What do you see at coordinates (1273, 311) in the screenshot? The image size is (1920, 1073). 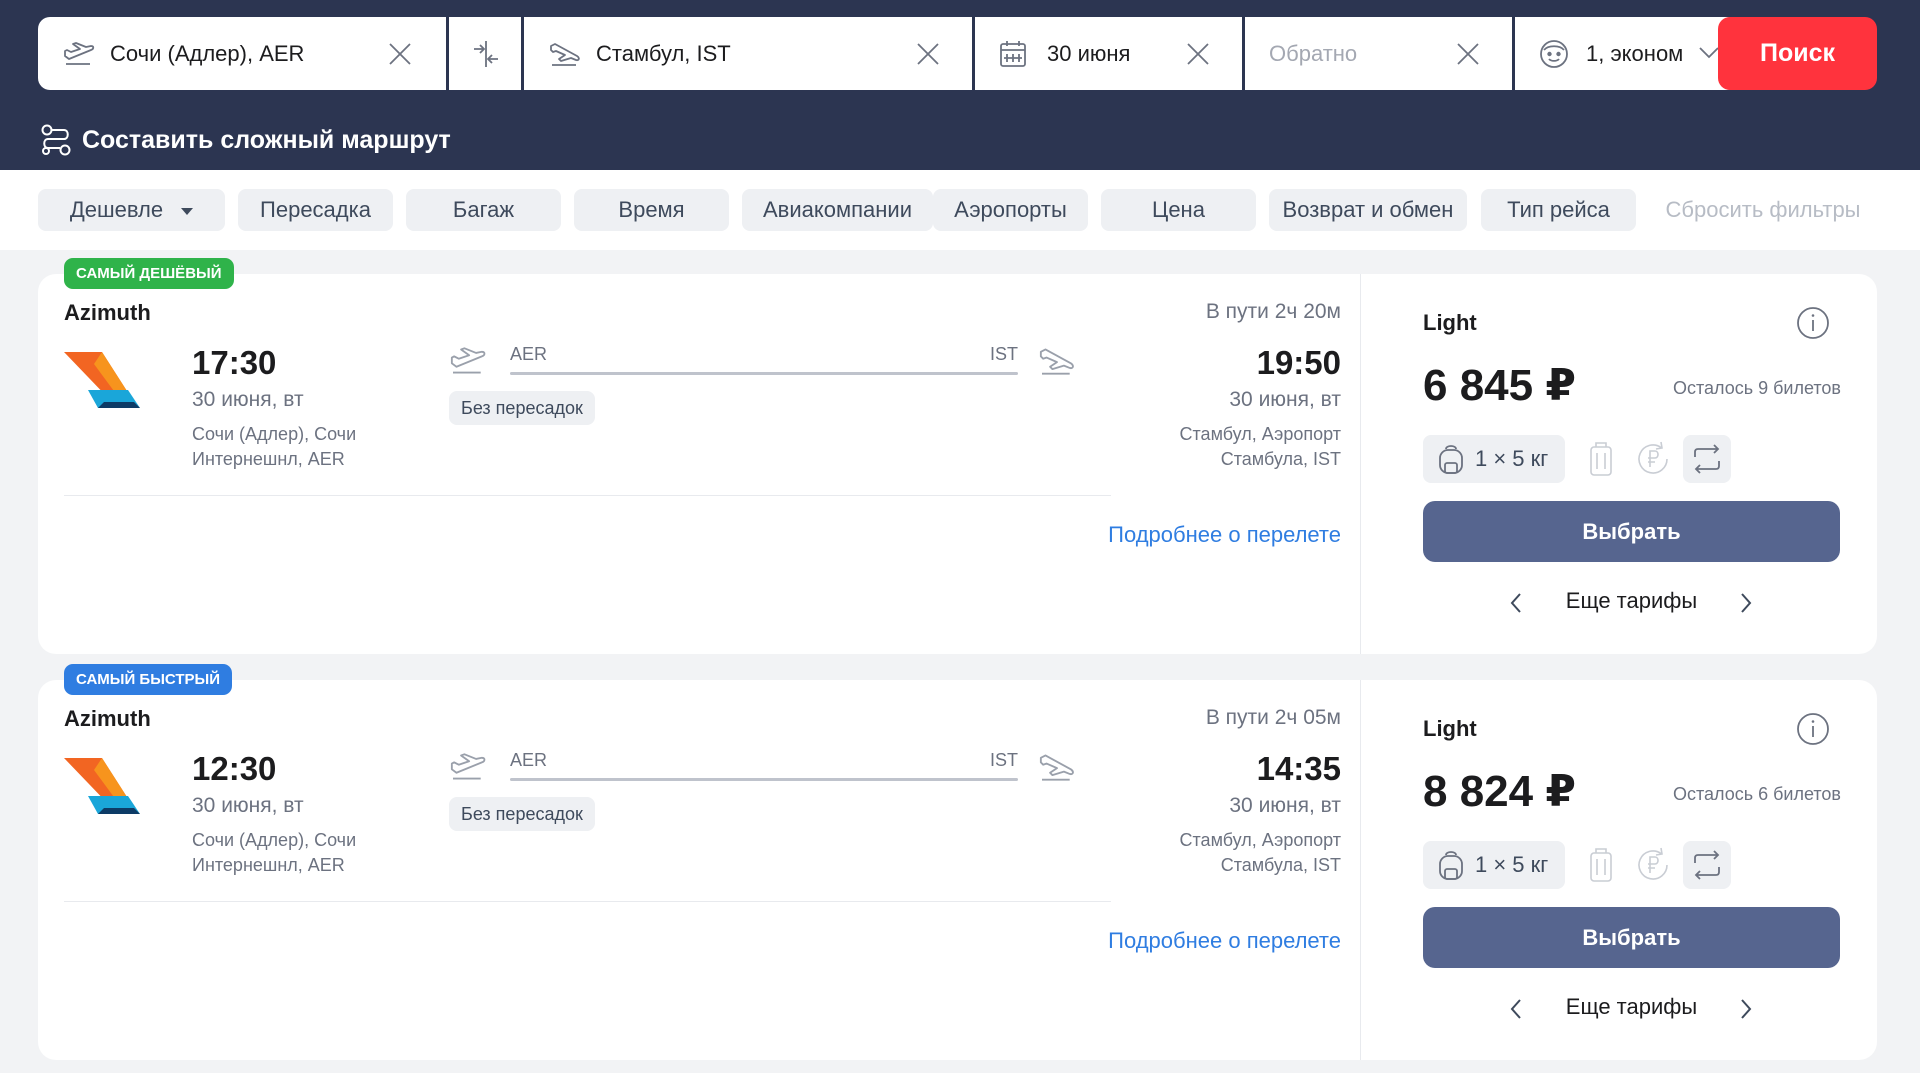 I see `flight-duration: В пути 2ч 20м` at bounding box center [1273, 311].